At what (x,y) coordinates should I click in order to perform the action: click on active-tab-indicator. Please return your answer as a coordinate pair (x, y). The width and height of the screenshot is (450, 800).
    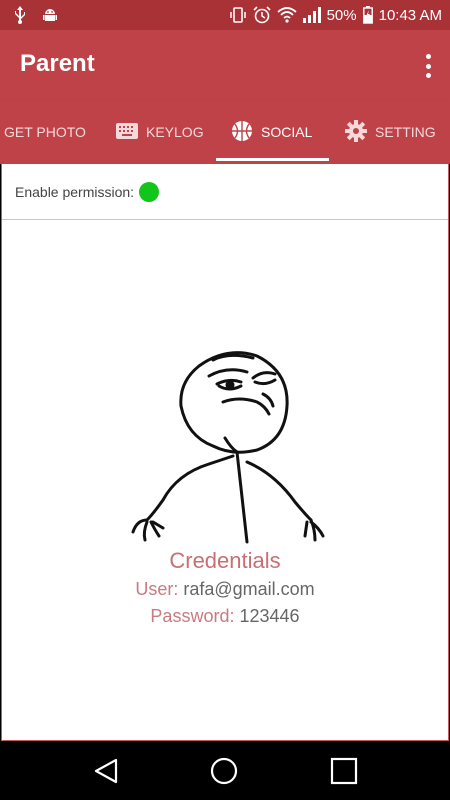
    Looking at the image, I should click on (272, 159).